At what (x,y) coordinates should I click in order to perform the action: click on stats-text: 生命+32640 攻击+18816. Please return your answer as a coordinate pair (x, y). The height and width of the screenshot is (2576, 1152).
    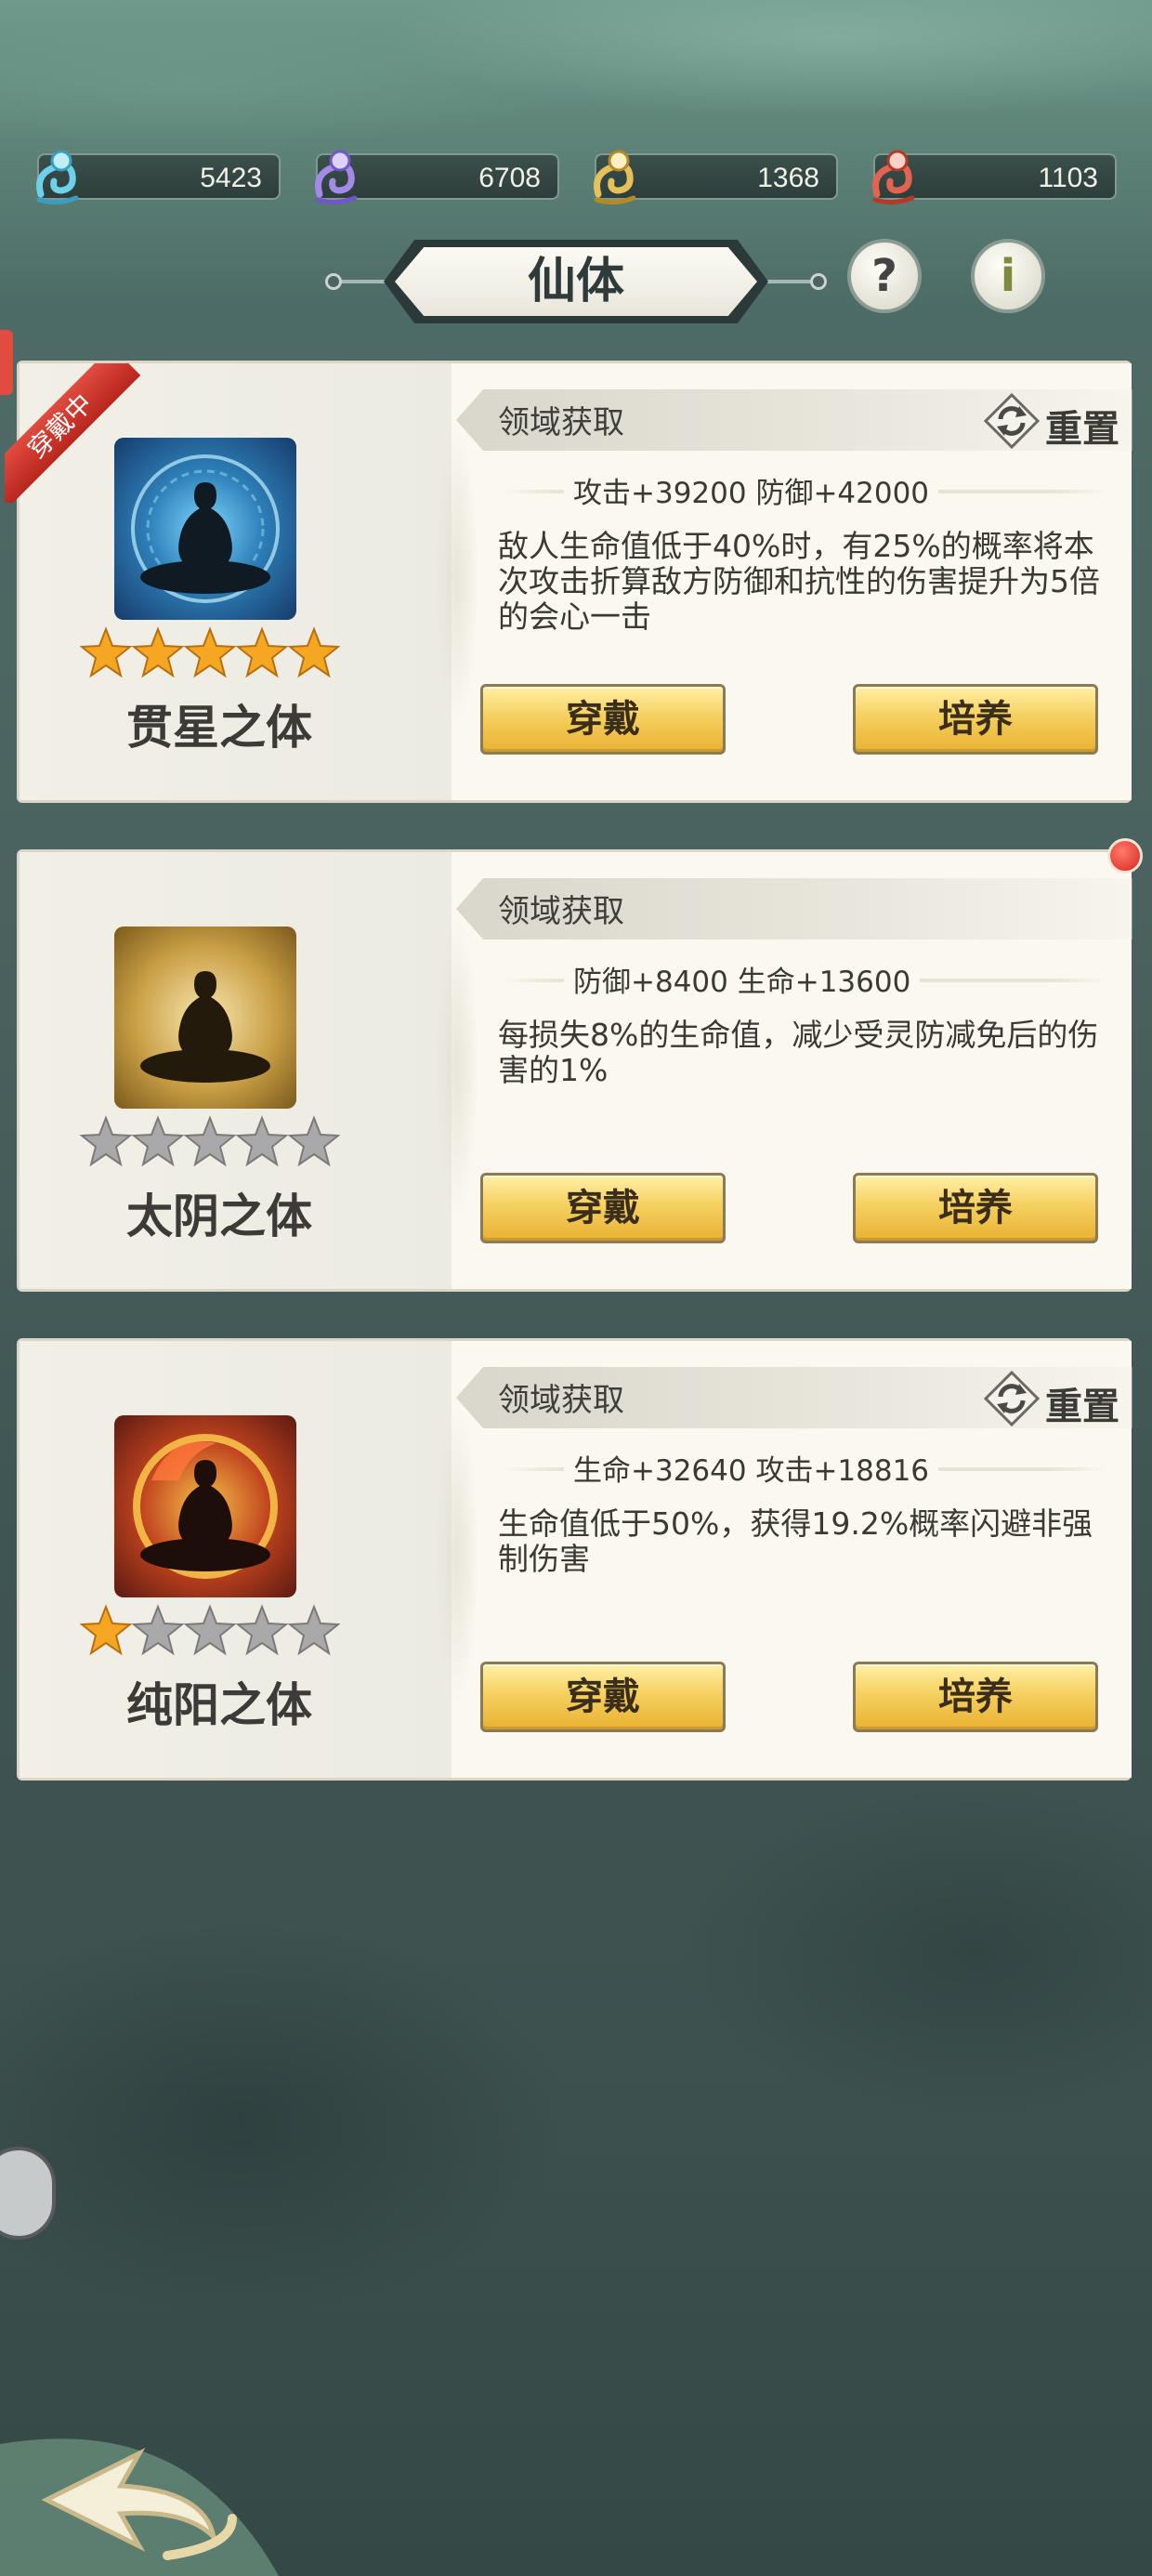
    Looking at the image, I should click on (751, 1468).